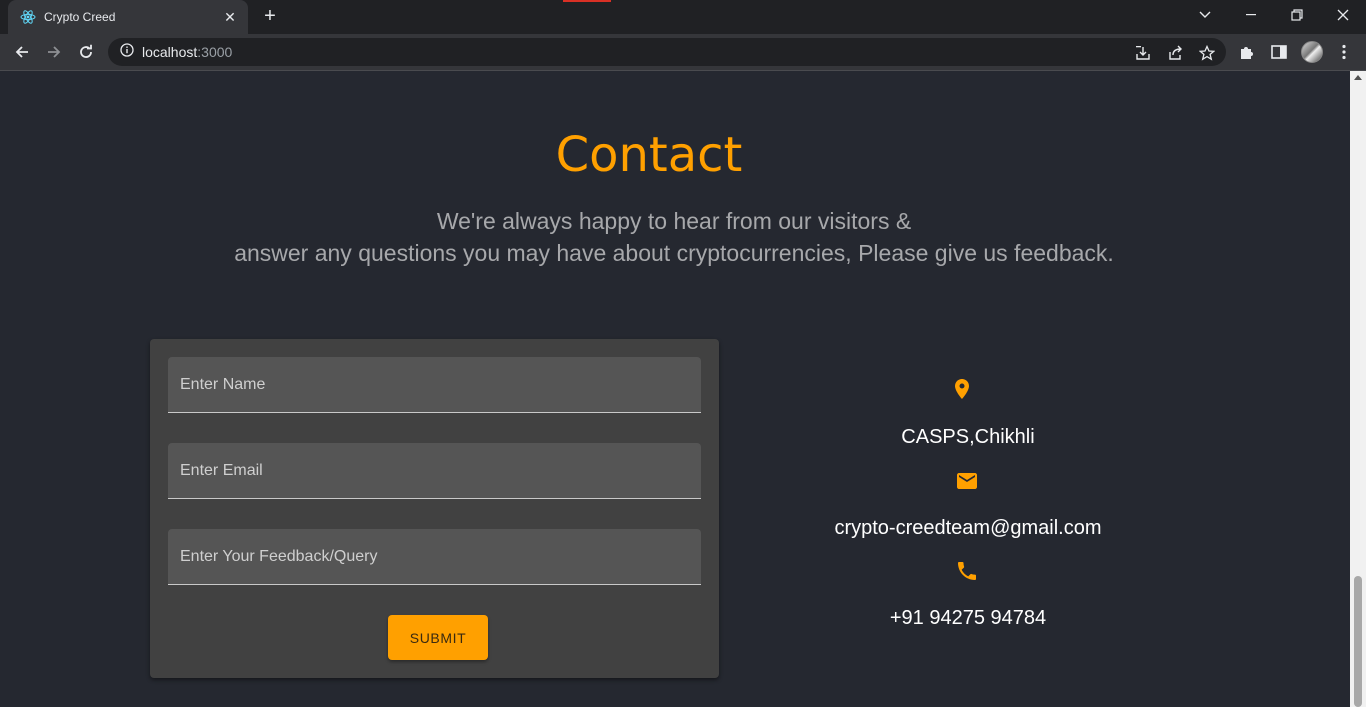 The height and width of the screenshot is (707, 1366). Describe the element at coordinates (1205, 15) in the screenshot. I see `tab-search-icon` at that location.